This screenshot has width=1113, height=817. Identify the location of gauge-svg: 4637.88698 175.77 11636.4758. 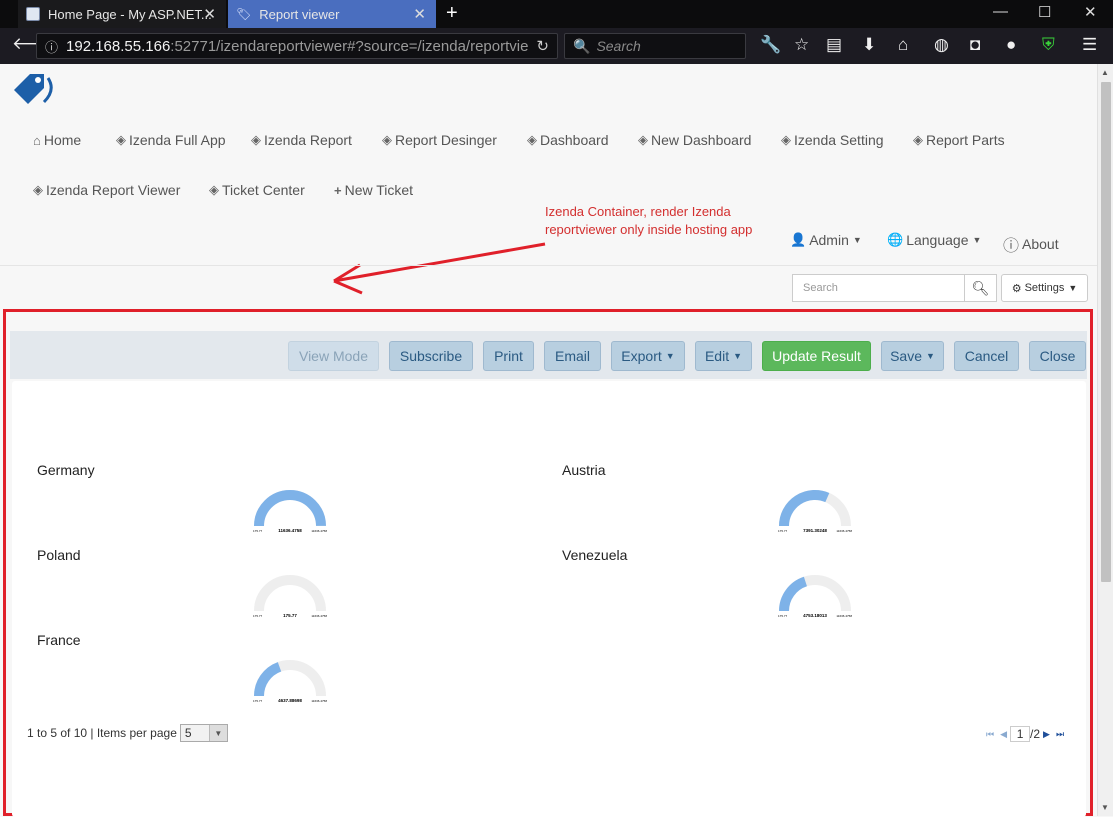
(290, 681).